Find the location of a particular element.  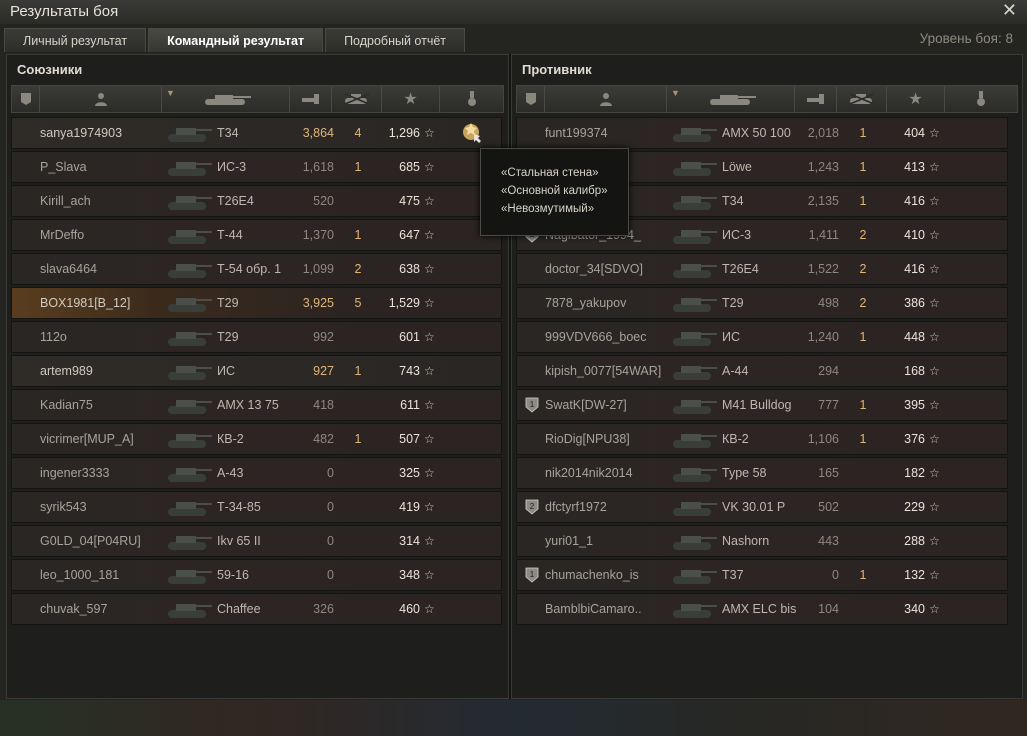

tab-detailed-report: Подробный отчёт is located at coordinates (395, 40).